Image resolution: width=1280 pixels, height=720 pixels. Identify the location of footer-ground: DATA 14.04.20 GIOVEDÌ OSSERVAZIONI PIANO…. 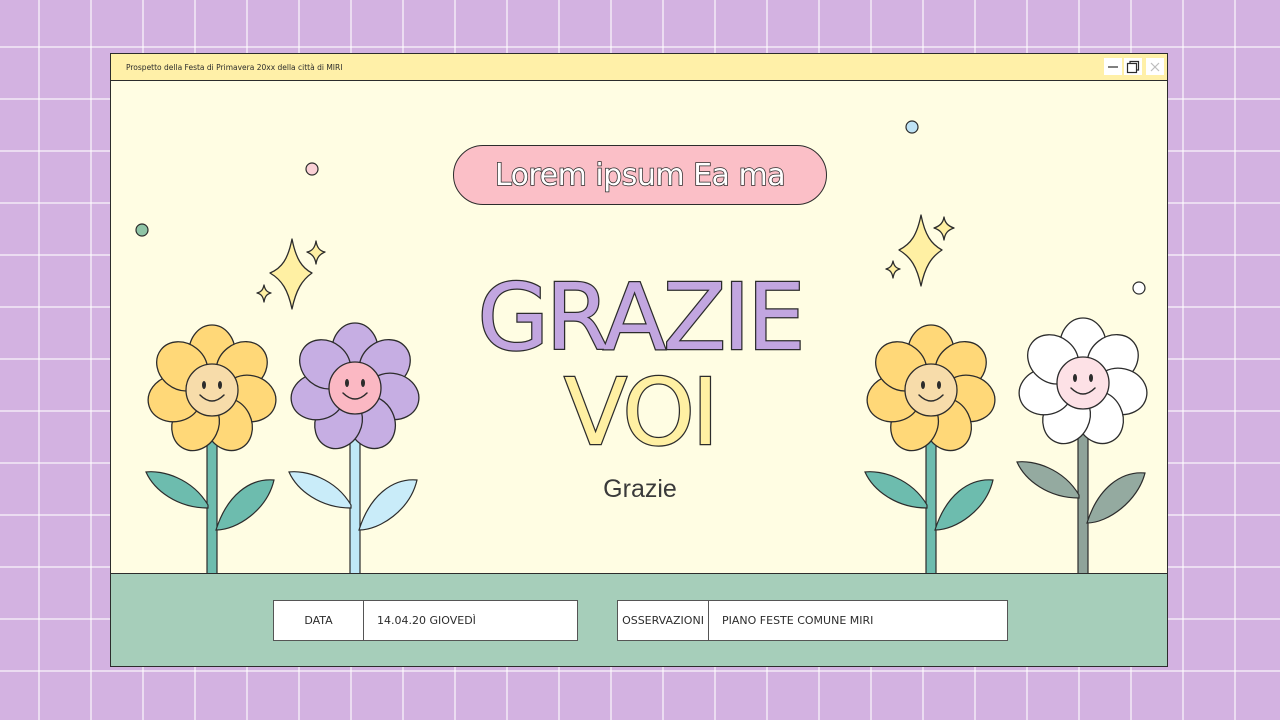
(639, 619).